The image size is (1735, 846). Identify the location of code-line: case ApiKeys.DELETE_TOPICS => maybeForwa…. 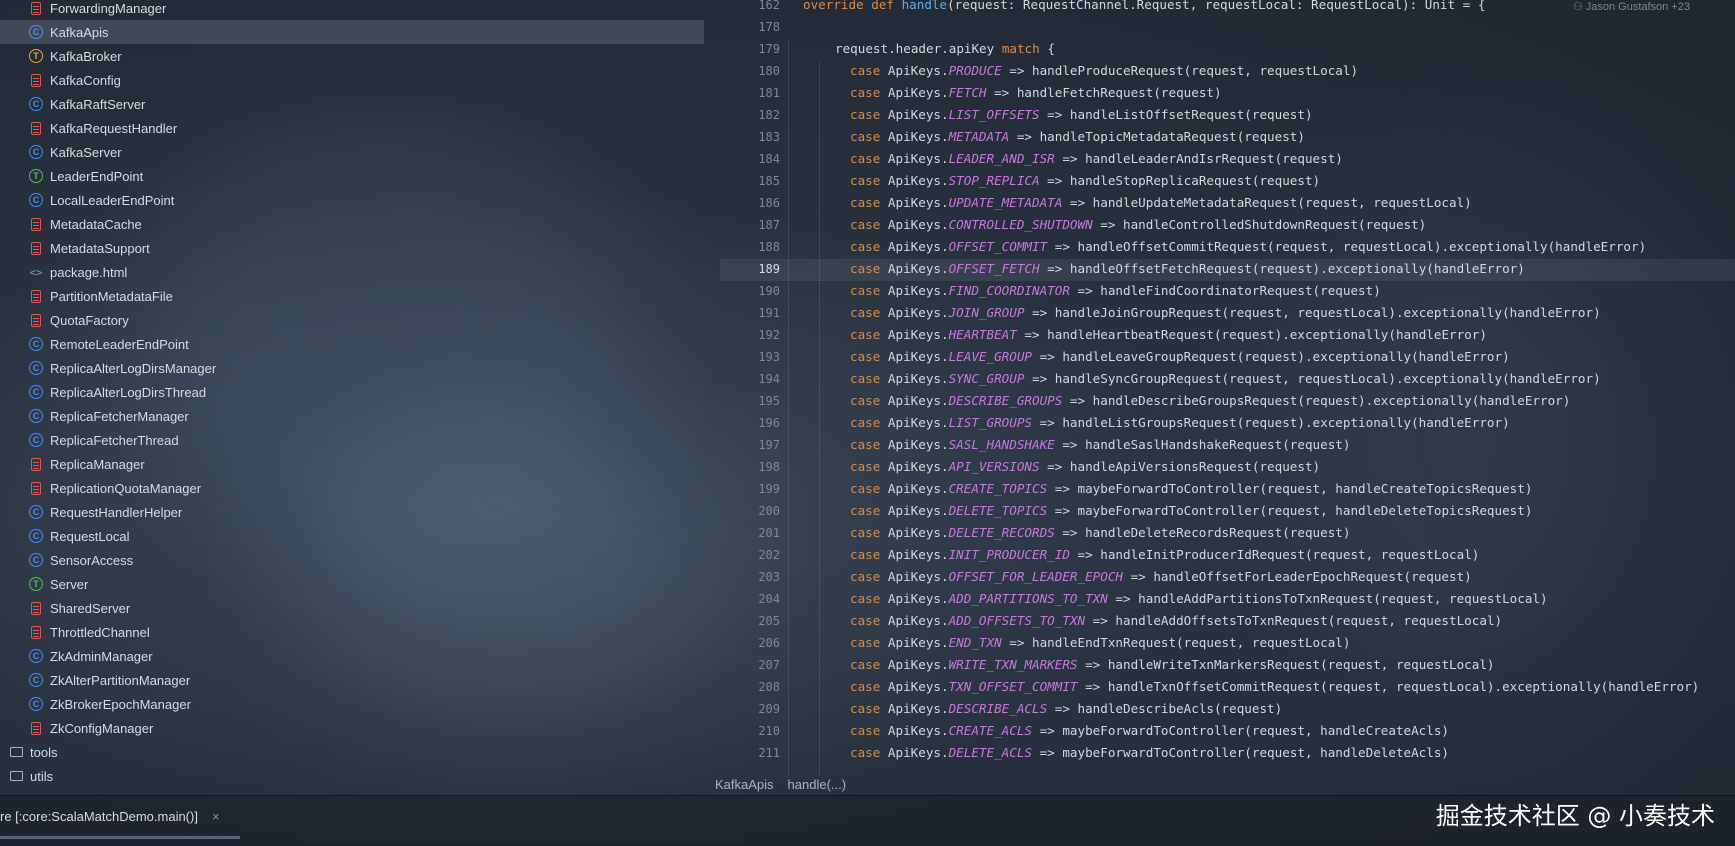
(1191, 510).